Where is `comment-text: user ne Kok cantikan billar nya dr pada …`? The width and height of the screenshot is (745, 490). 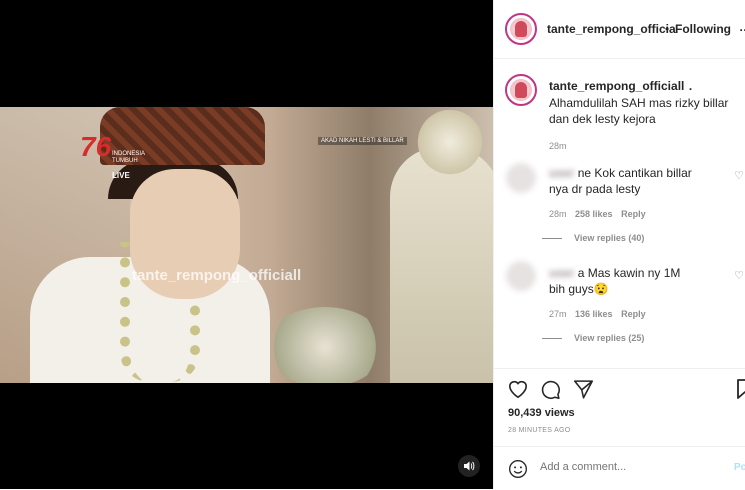
comment-text: user ne Kok cantikan billar nya dr pada … is located at coordinates (639, 181).